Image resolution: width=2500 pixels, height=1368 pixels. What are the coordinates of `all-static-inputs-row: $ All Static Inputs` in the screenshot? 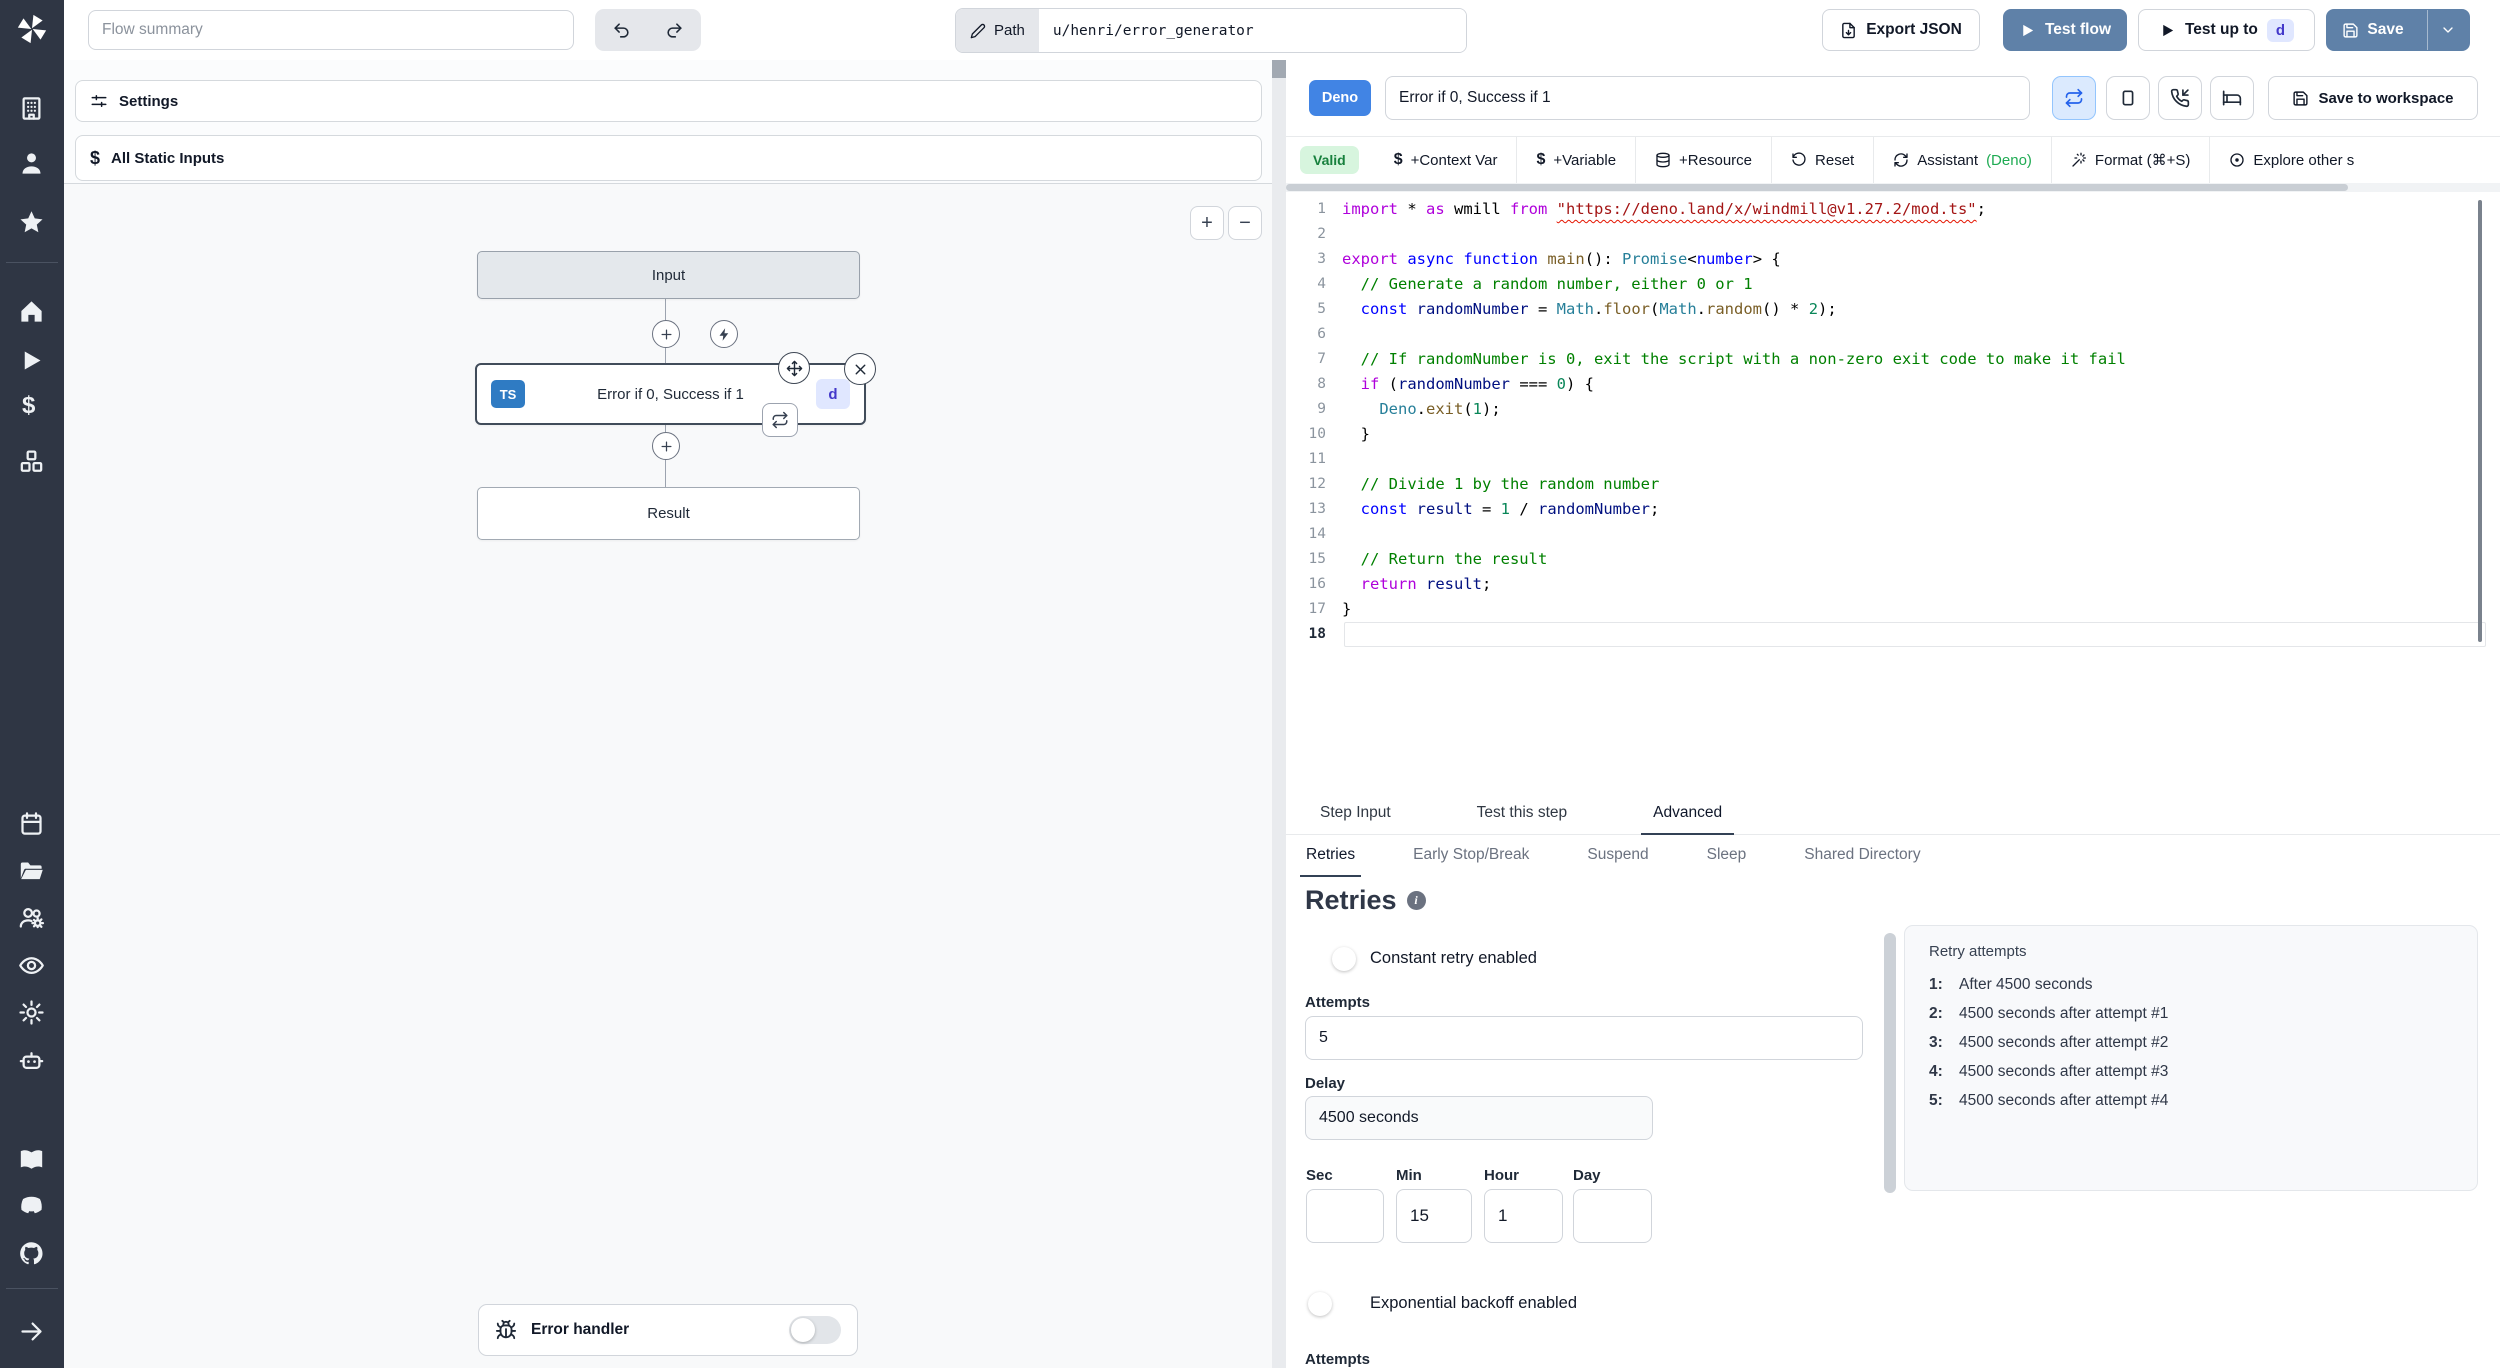 It's located at (668, 158).